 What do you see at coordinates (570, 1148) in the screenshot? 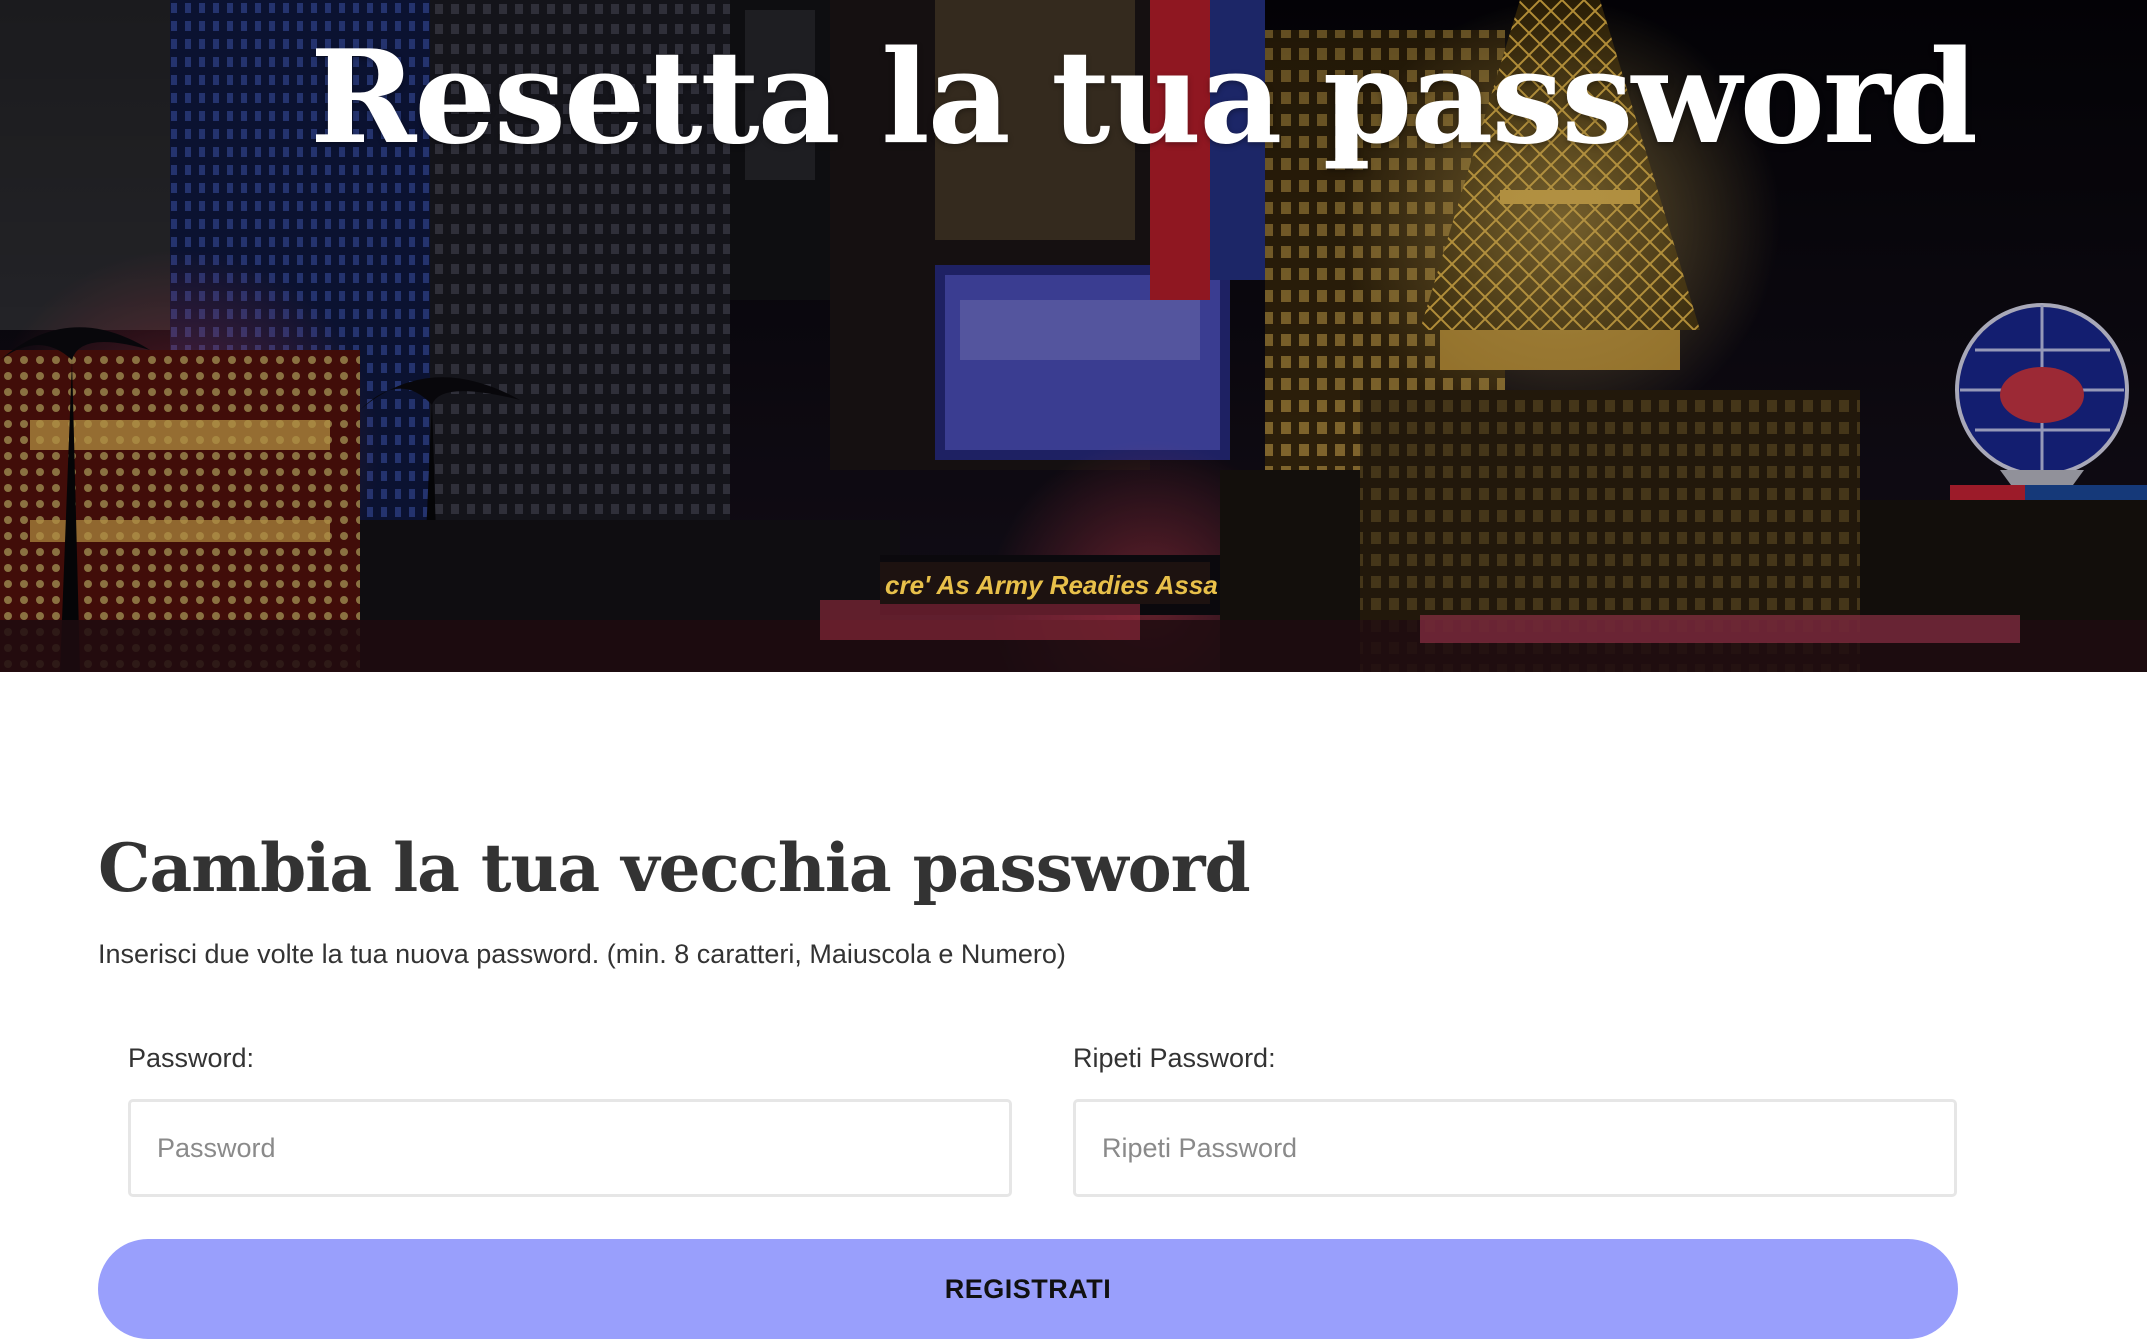
I see `password-input` at bounding box center [570, 1148].